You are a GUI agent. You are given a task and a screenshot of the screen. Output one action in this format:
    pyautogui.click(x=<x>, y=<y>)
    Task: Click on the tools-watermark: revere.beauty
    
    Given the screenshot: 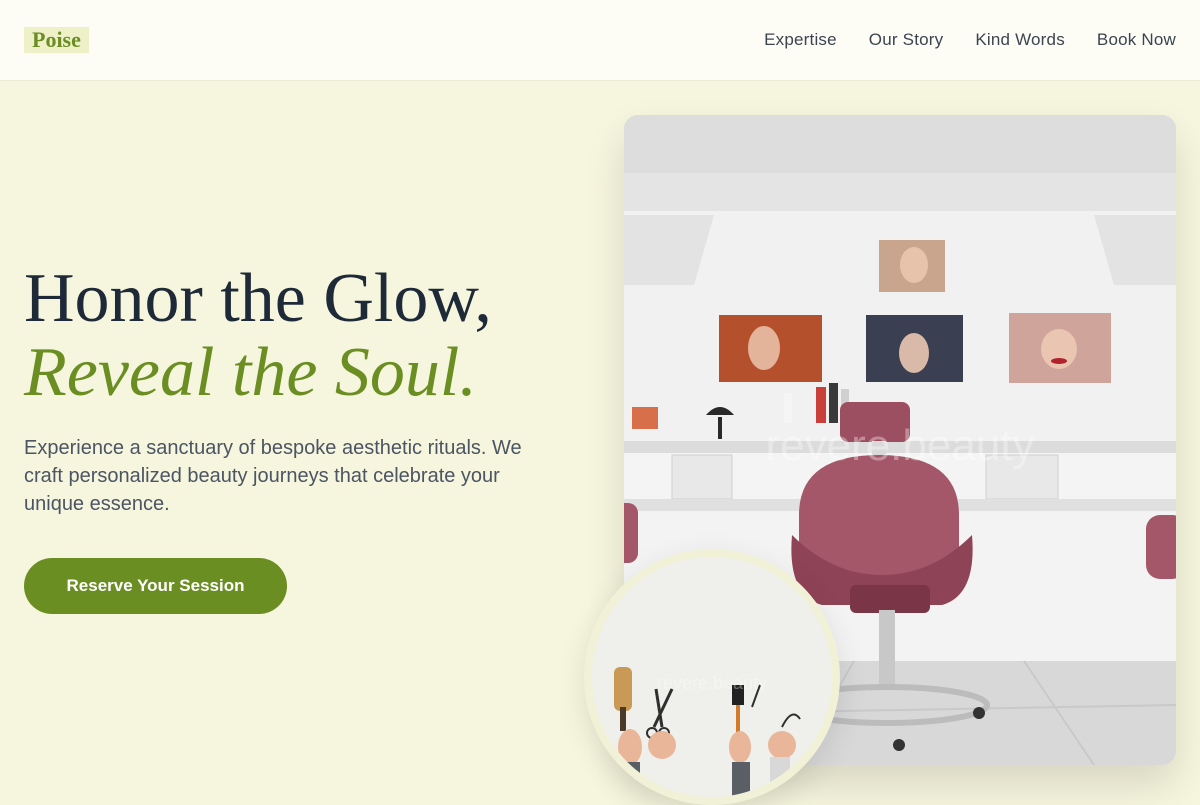 What is the action you would take?
    pyautogui.click(x=712, y=683)
    